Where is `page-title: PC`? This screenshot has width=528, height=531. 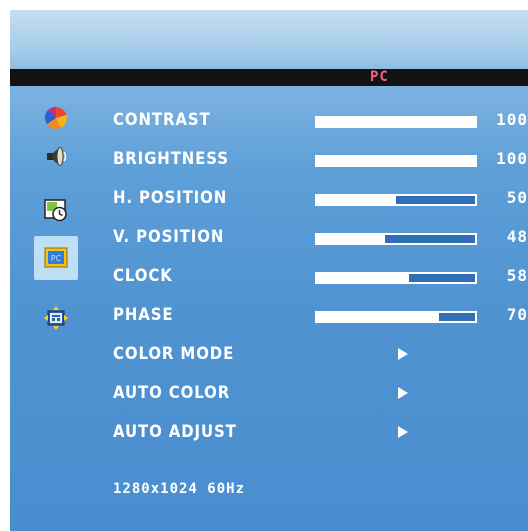
page-title: PC is located at coordinates (379, 77).